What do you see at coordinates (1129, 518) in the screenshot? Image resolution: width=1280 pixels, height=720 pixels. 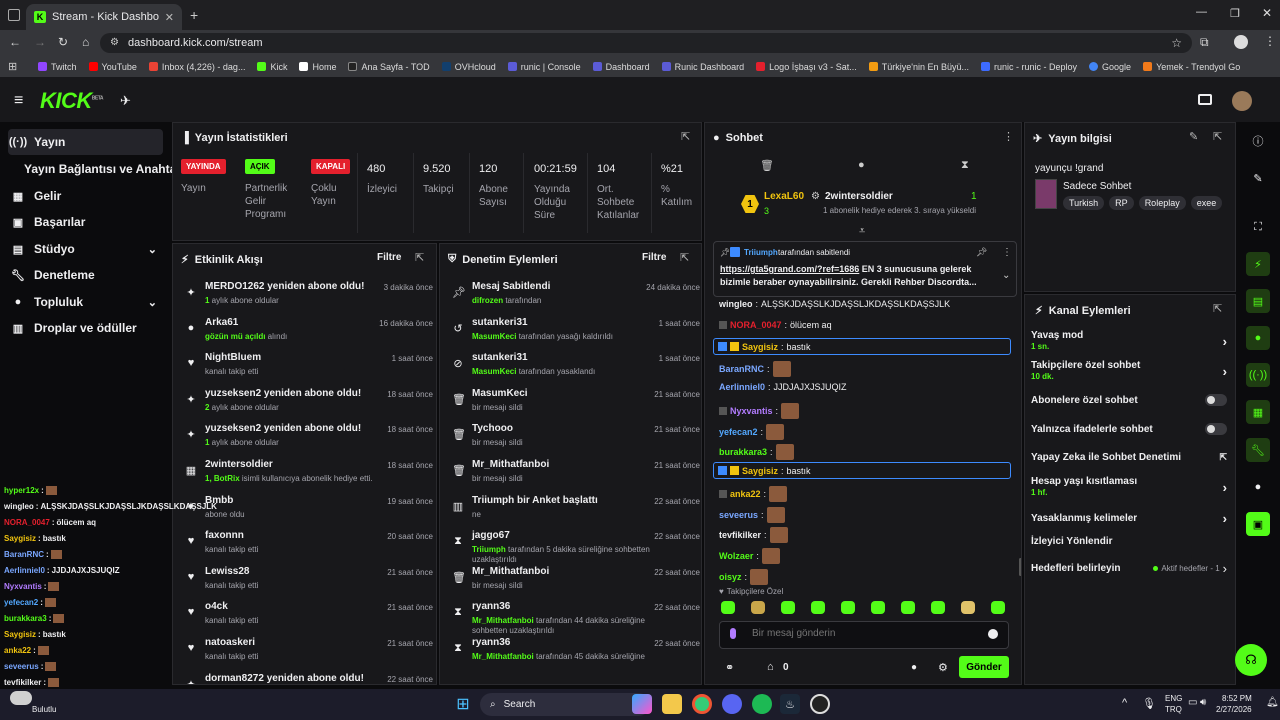 I see `channel-action-item: Yasaklanmış kelimeler ›` at bounding box center [1129, 518].